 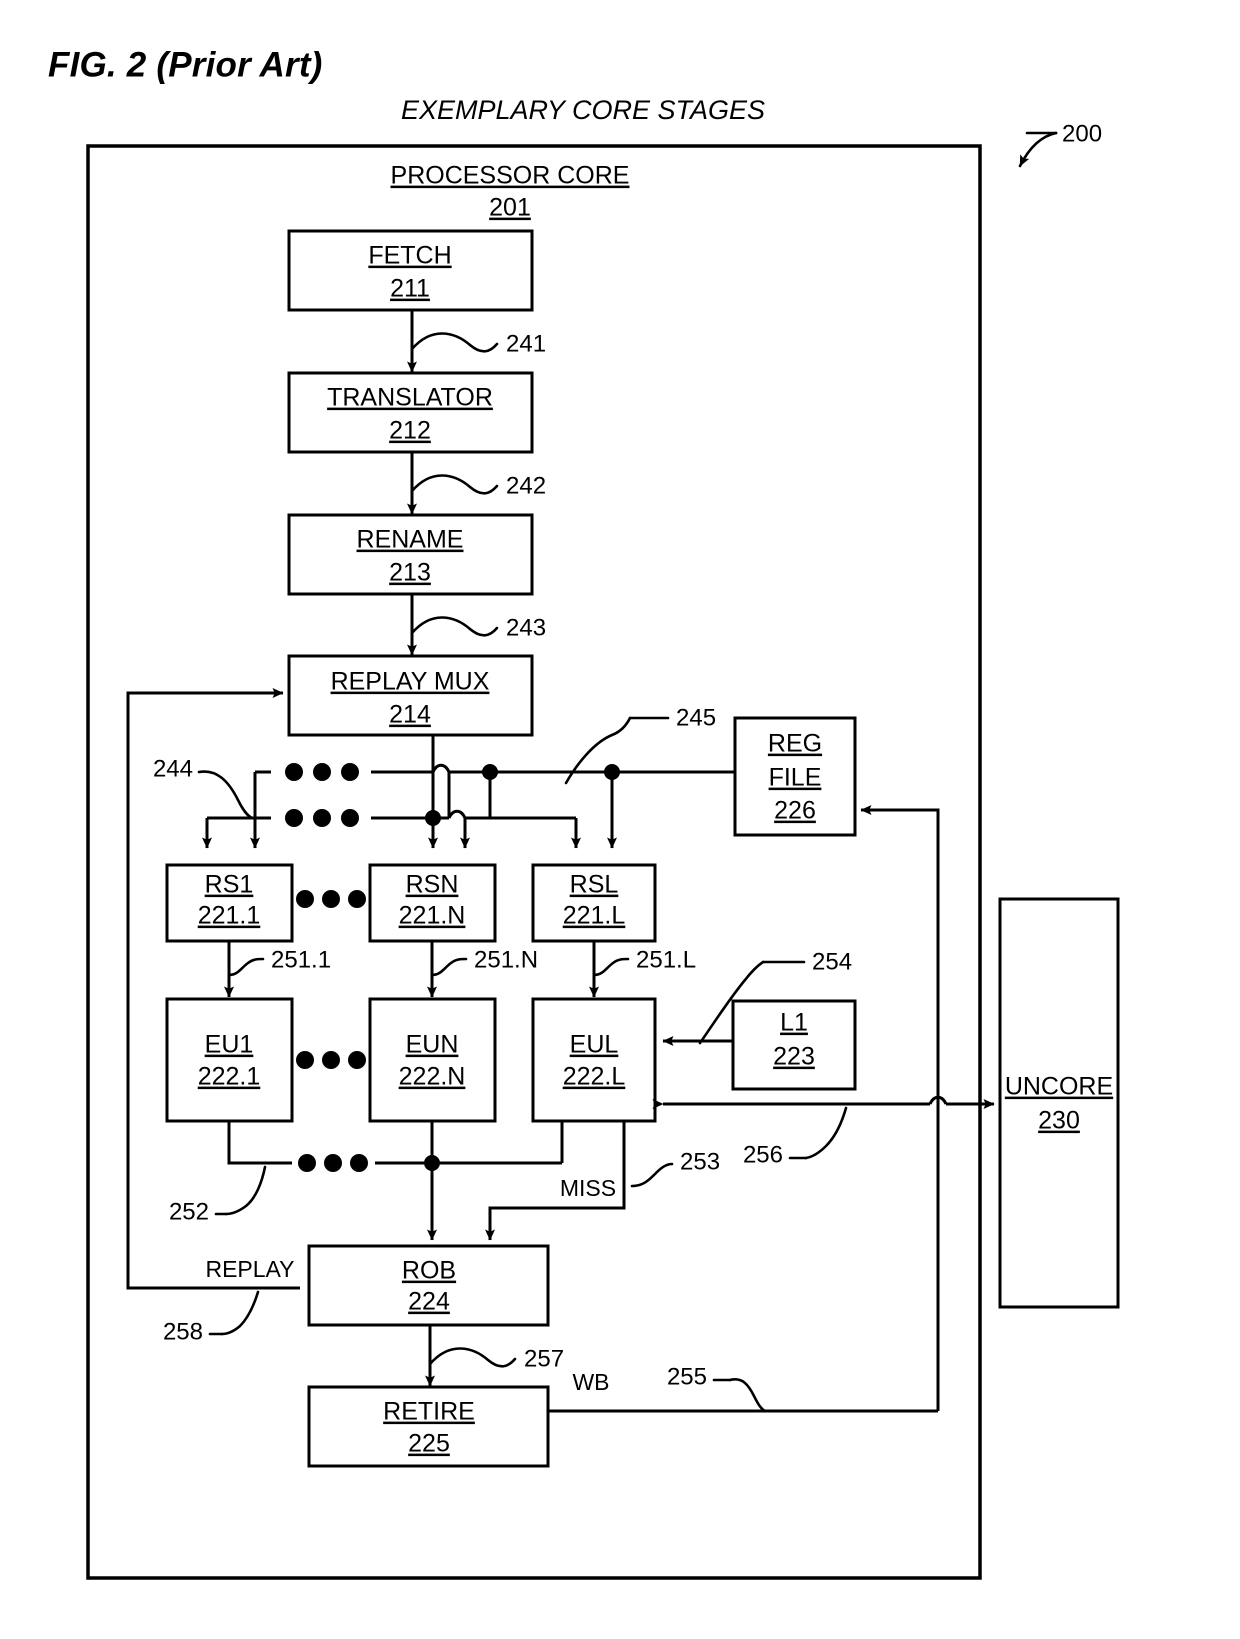 I want to click on block-reg-file-label-1: REG, so click(x=795, y=744).